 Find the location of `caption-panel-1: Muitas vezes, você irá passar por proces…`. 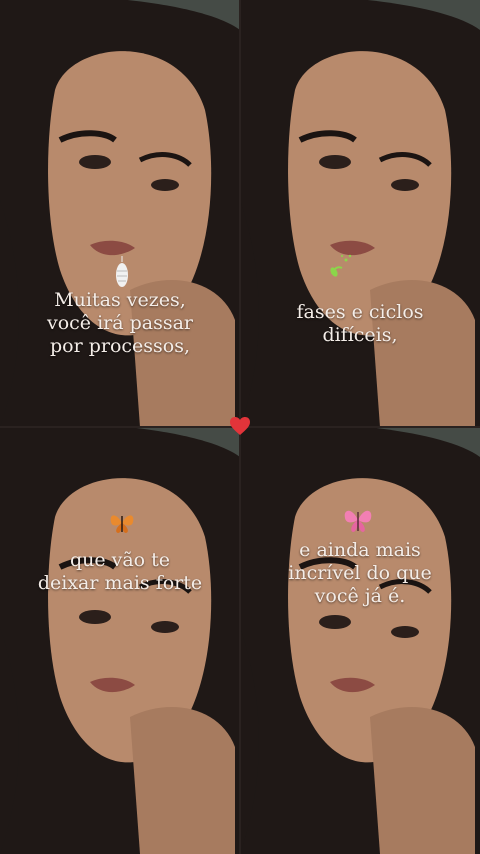

caption-panel-1: Muitas vezes, você irá passar por proces… is located at coordinates (120, 323).